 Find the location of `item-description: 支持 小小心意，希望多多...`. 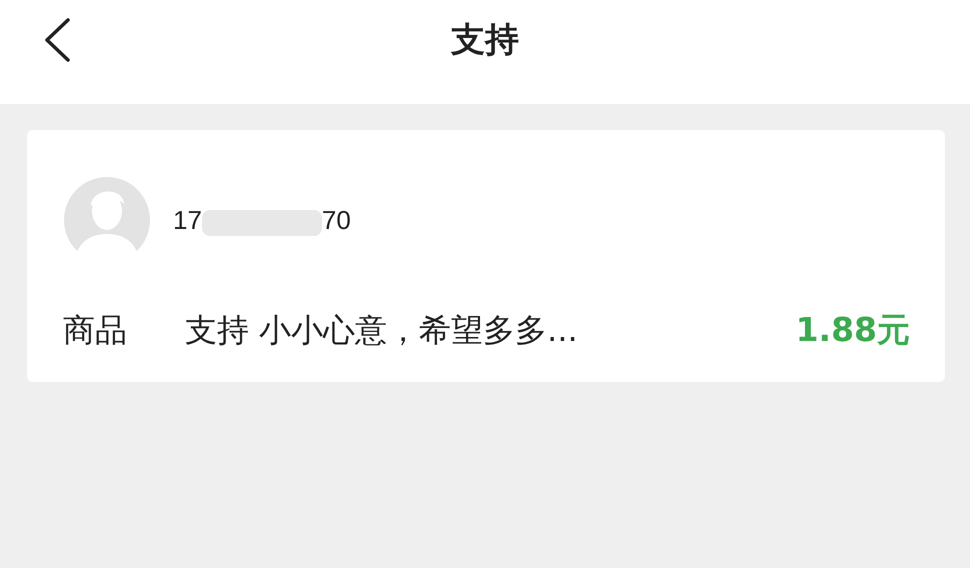

item-description: 支持 小小心意，希望多多... is located at coordinates (382, 330).